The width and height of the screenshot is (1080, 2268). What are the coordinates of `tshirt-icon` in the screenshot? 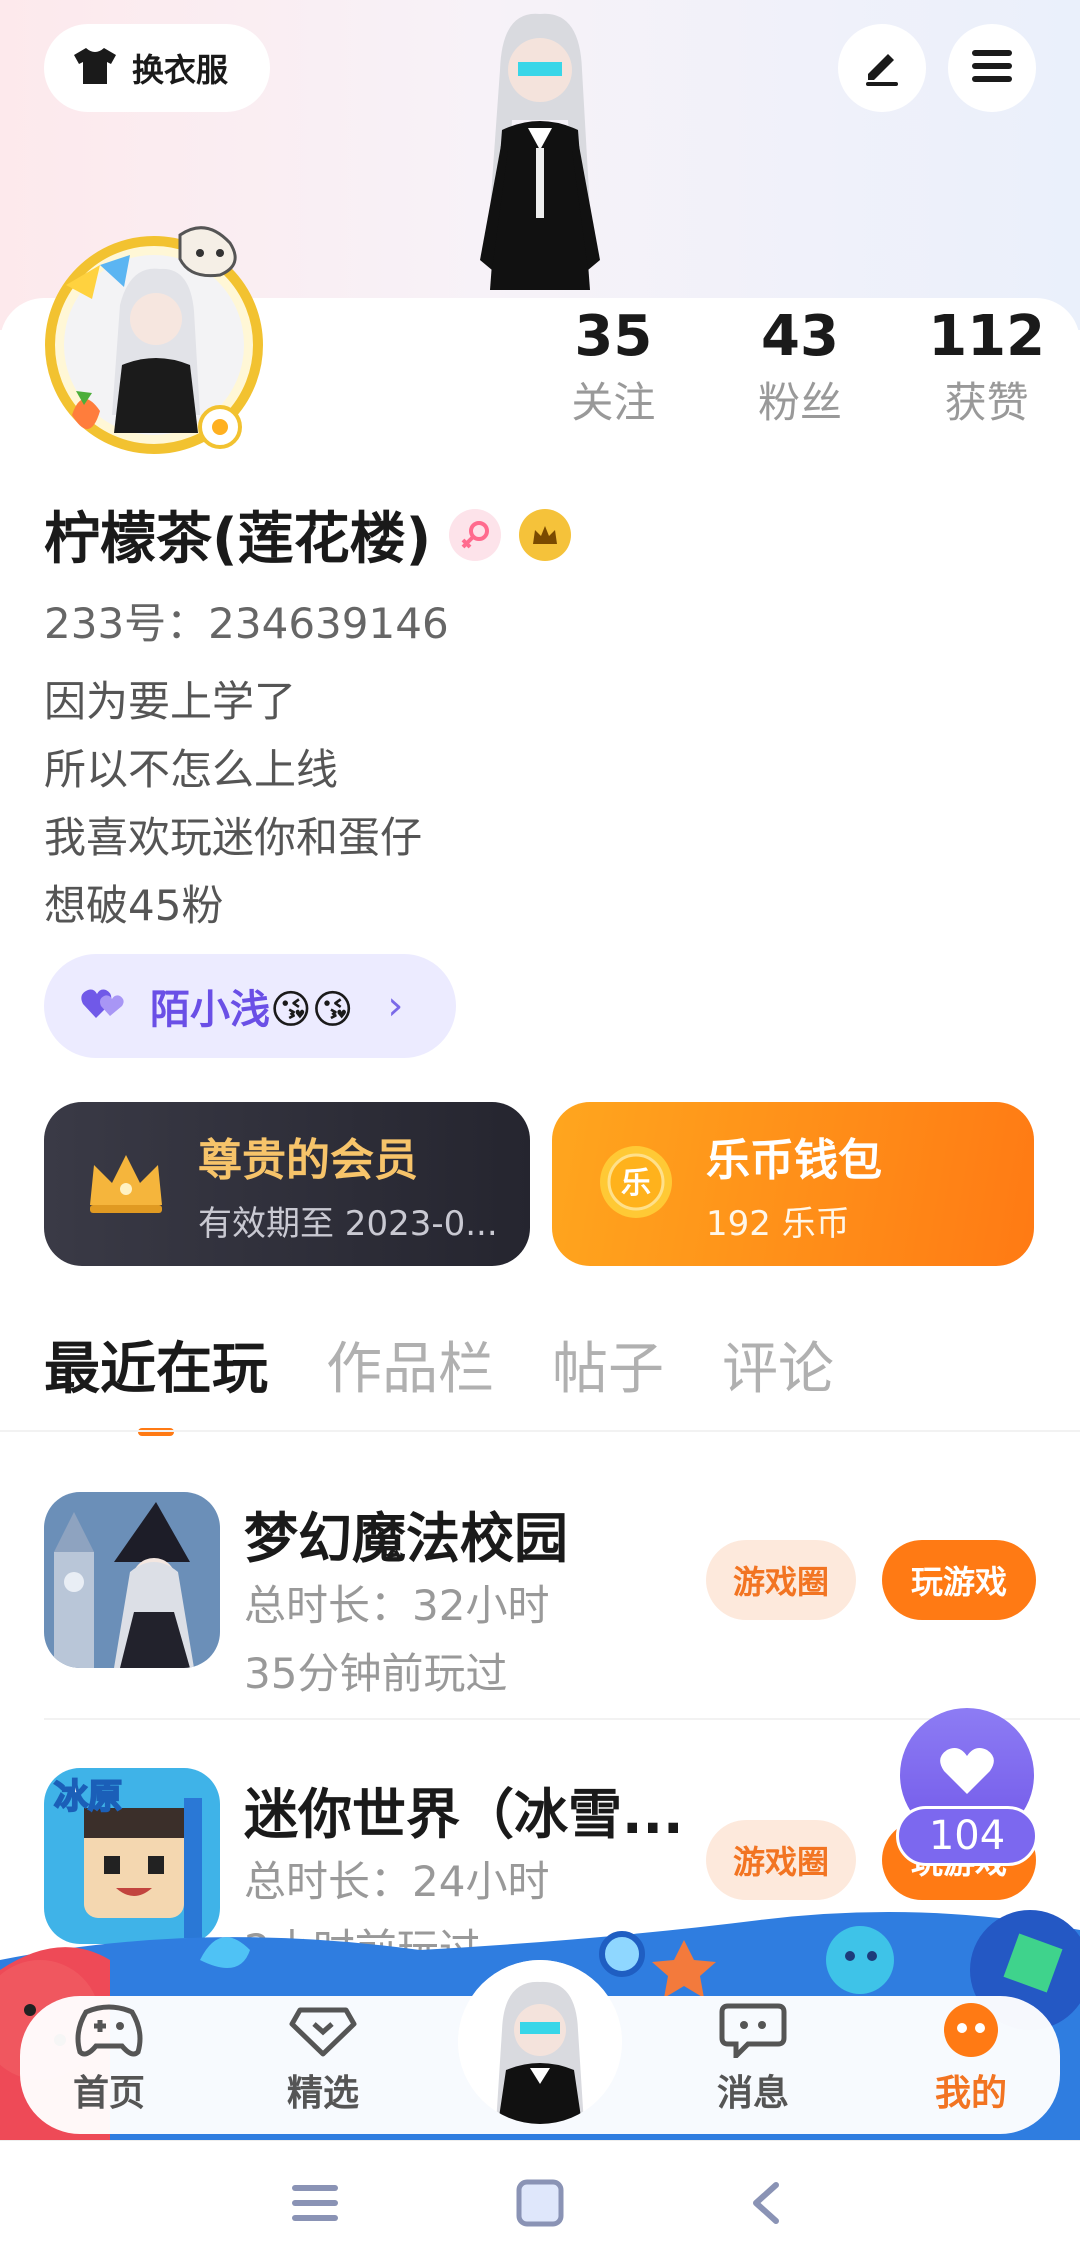 It's located at (95, 68).